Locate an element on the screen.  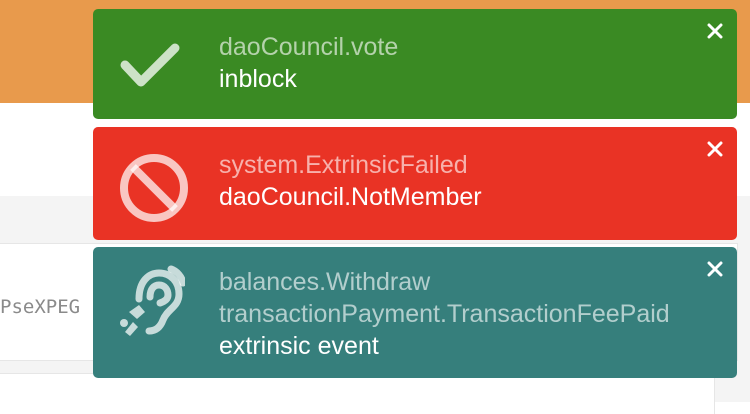
toast-section: daoCouncil.vote is located at coordinates (309, 47).